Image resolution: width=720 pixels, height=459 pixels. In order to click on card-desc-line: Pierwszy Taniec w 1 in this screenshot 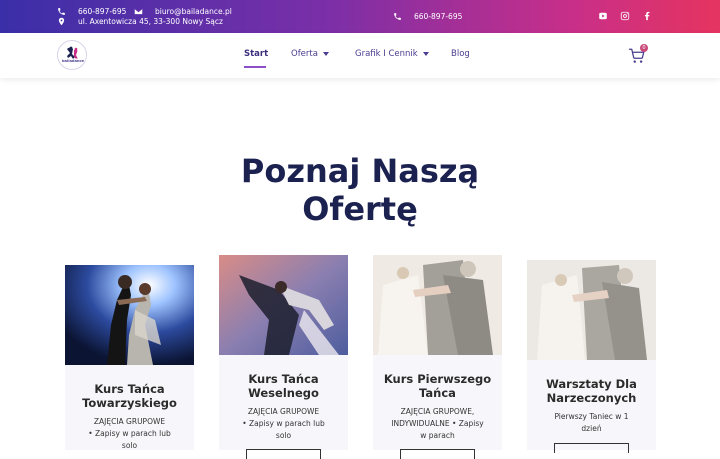, I will do `click(591, 416)`.